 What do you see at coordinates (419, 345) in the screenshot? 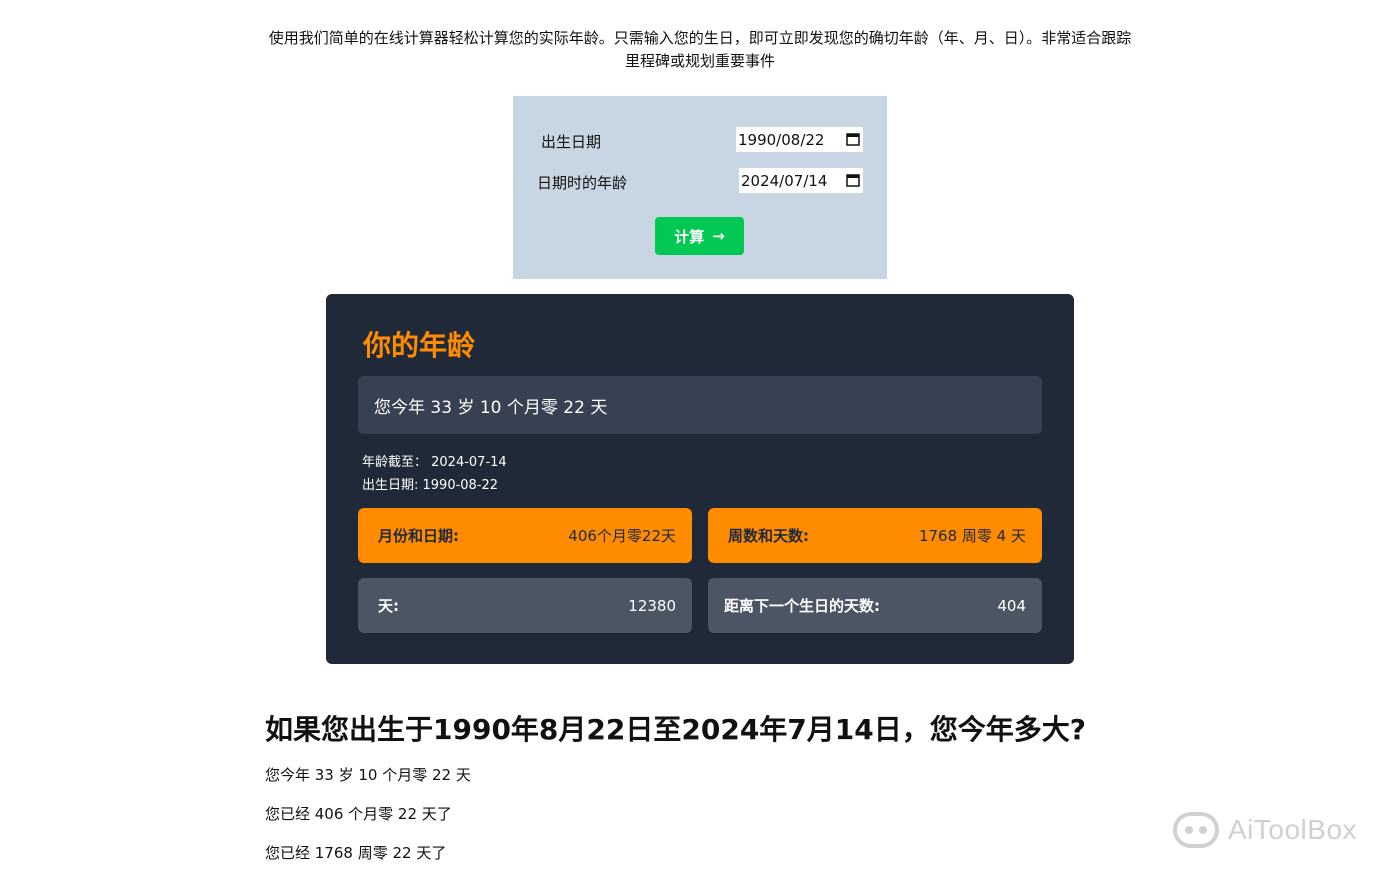
I see `result-title: 你的年龄` at bounding box center [419, 345].